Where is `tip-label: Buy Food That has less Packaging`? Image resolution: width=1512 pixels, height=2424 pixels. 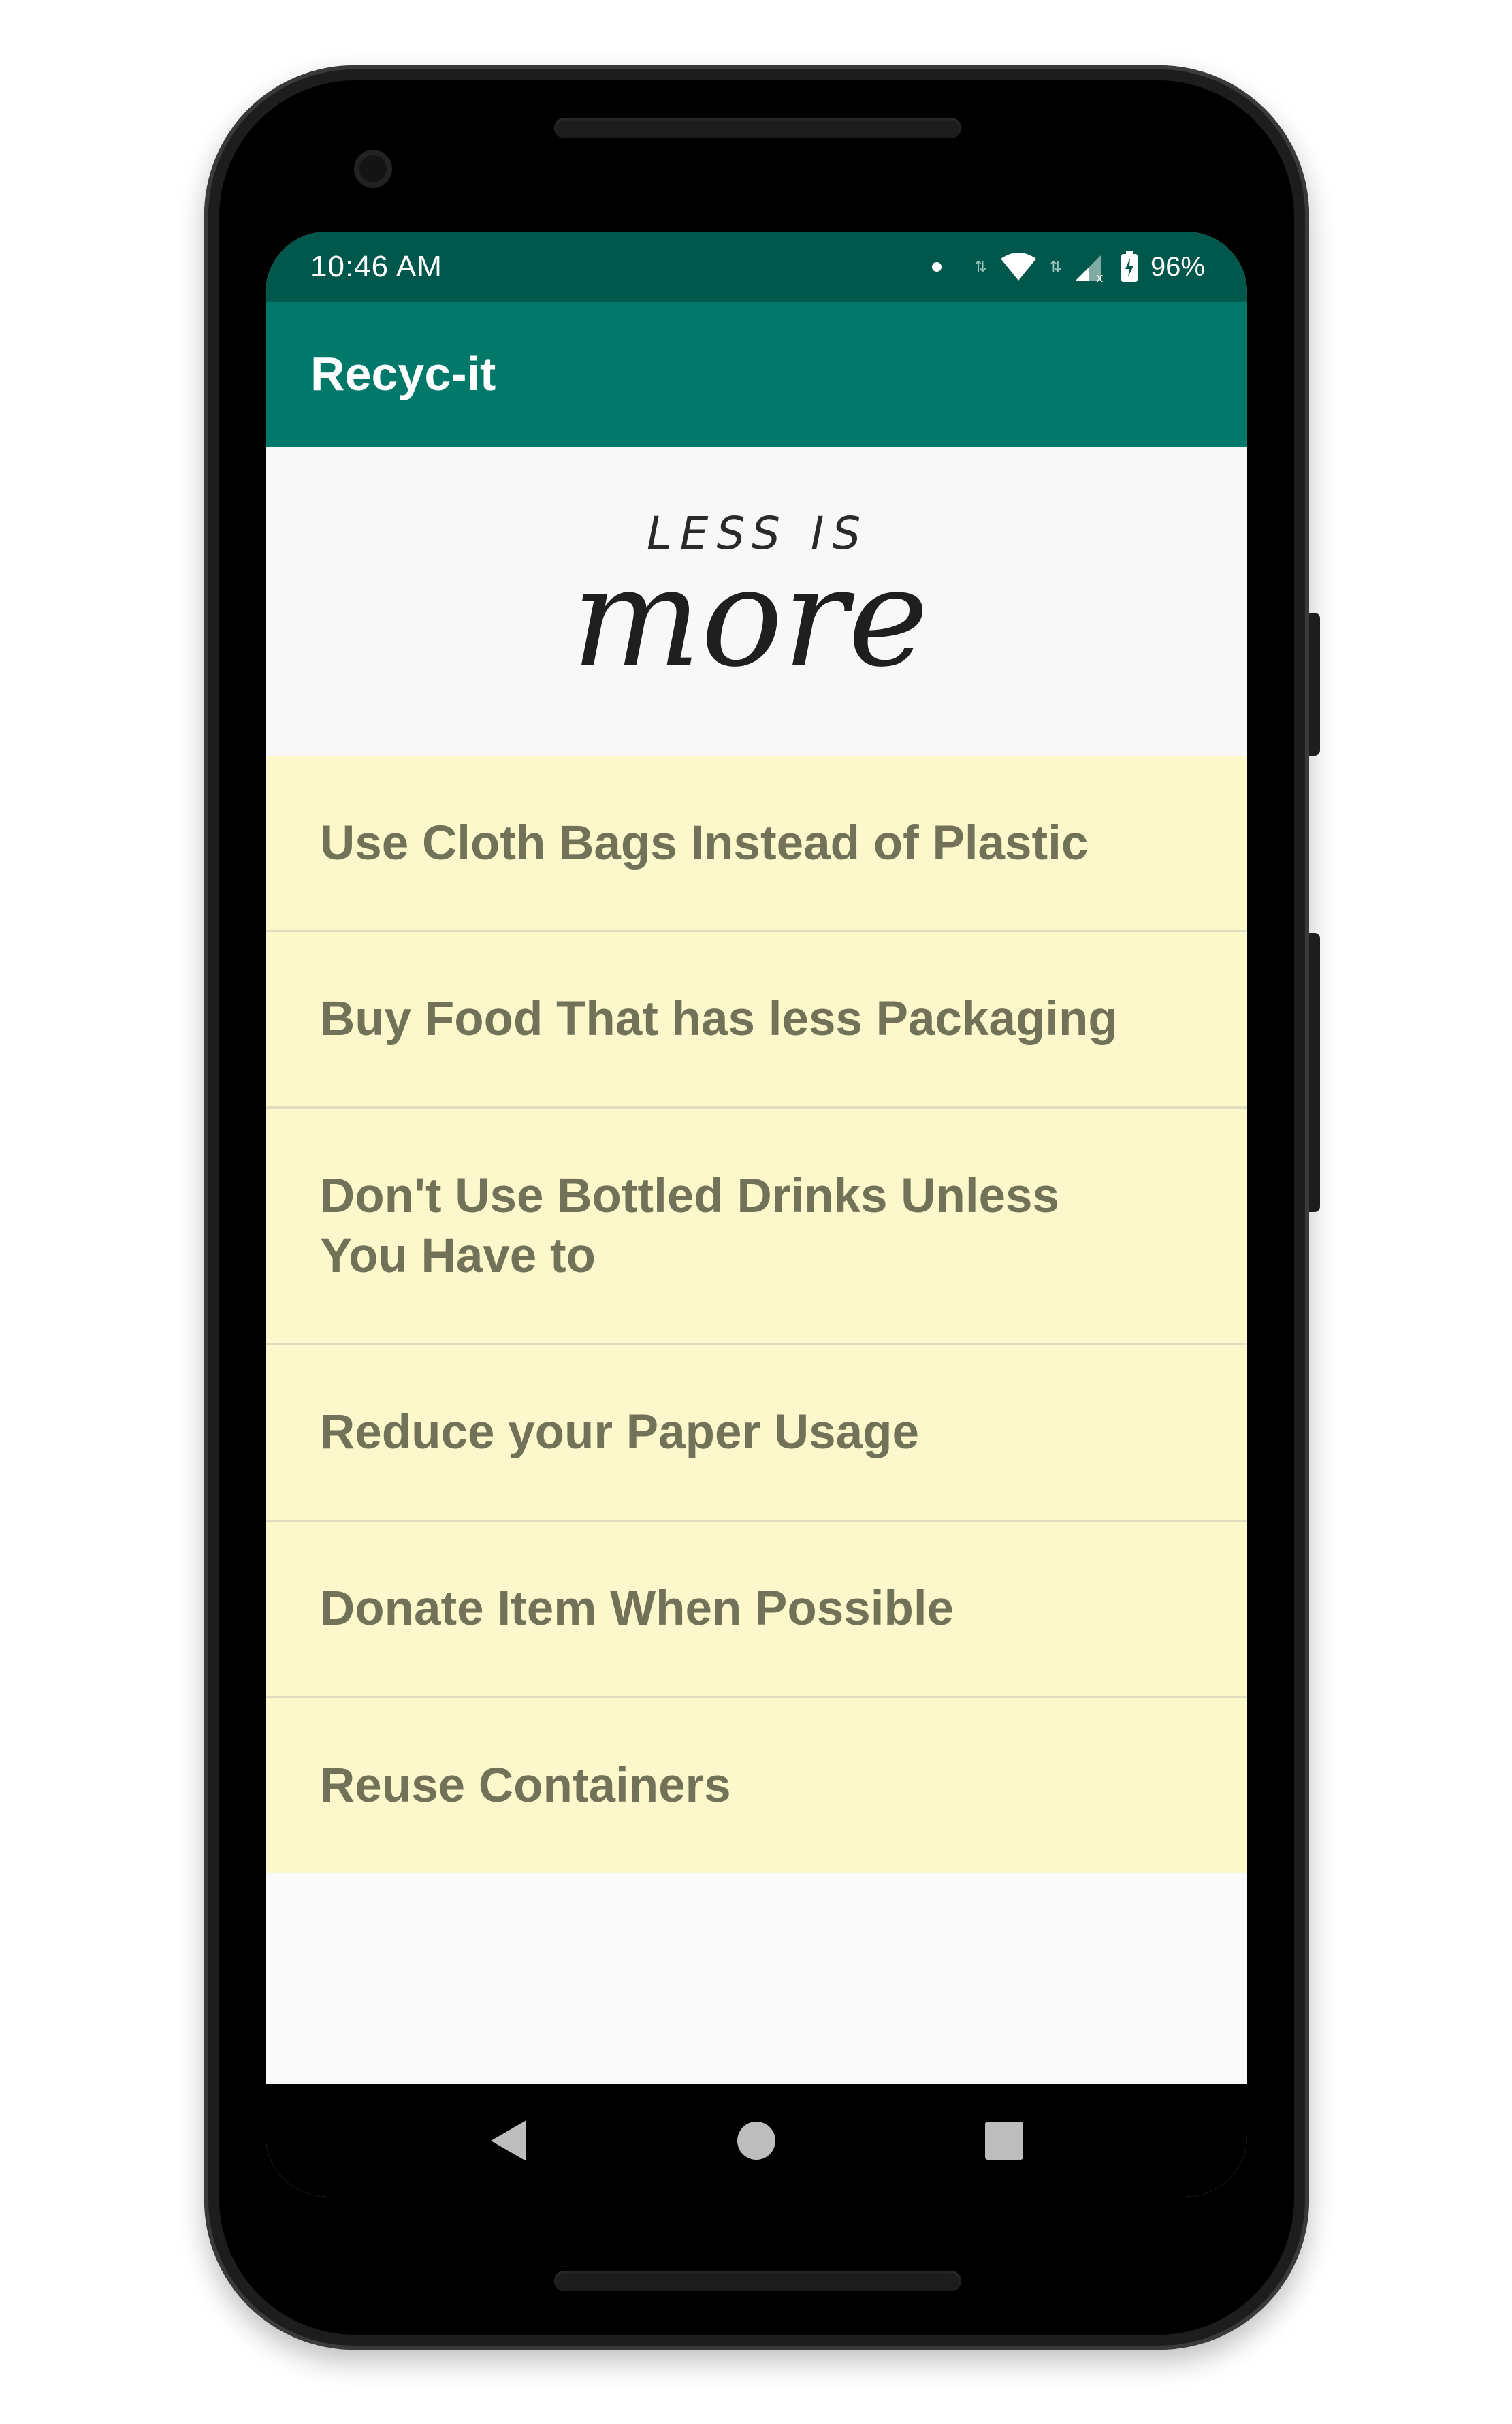
tip-label: Buy Food That has less Packaging is located at coordinates (719, 1019).